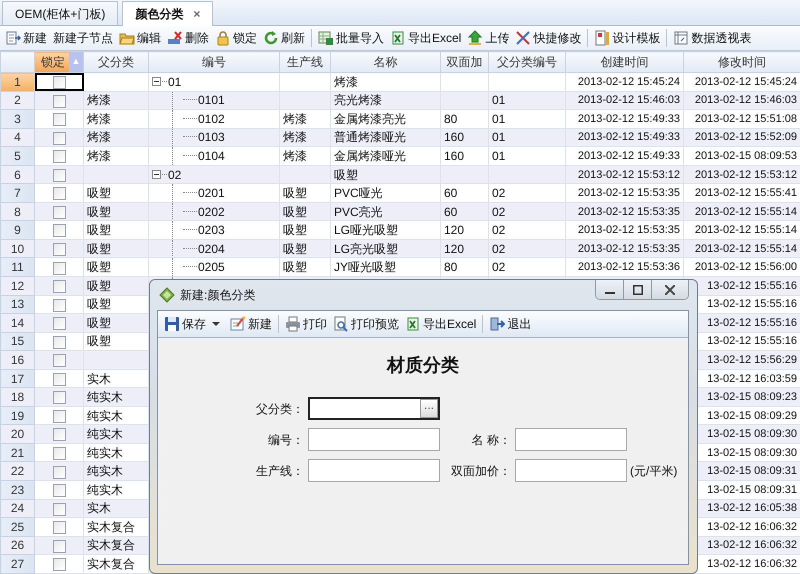  I want to click on toolbar-button: 设计模板, so click(627, 38).